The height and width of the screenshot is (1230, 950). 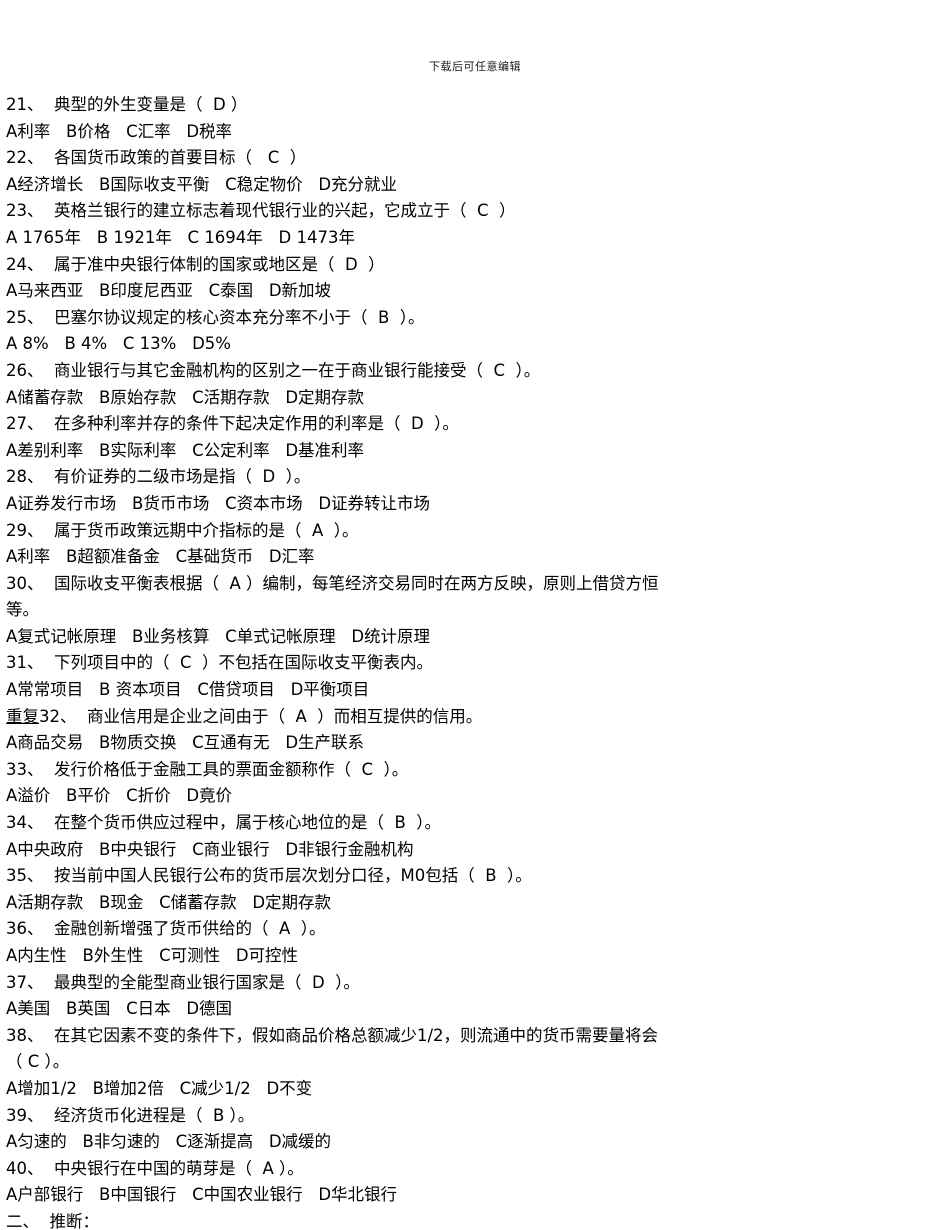 What do you see at coordinates (261, 716) in the screenshot?
I see `line-remainder: 32、 商业信用是企业之间由于（ A ）而相互提供的信用。` at bounding box center [261, 716].